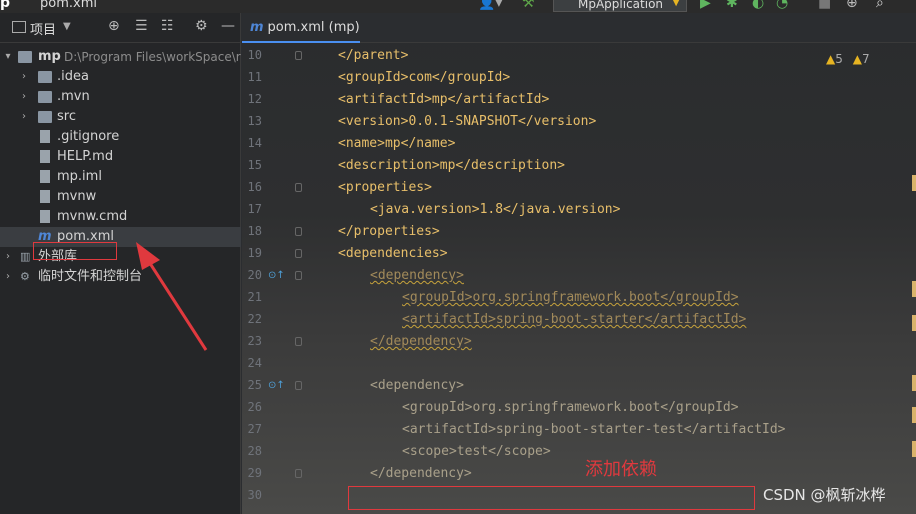 The height and width of the screenshot is (514, 916). I want to click on root-path: D:\Program Files\workSpace\r, so click(152, 57).